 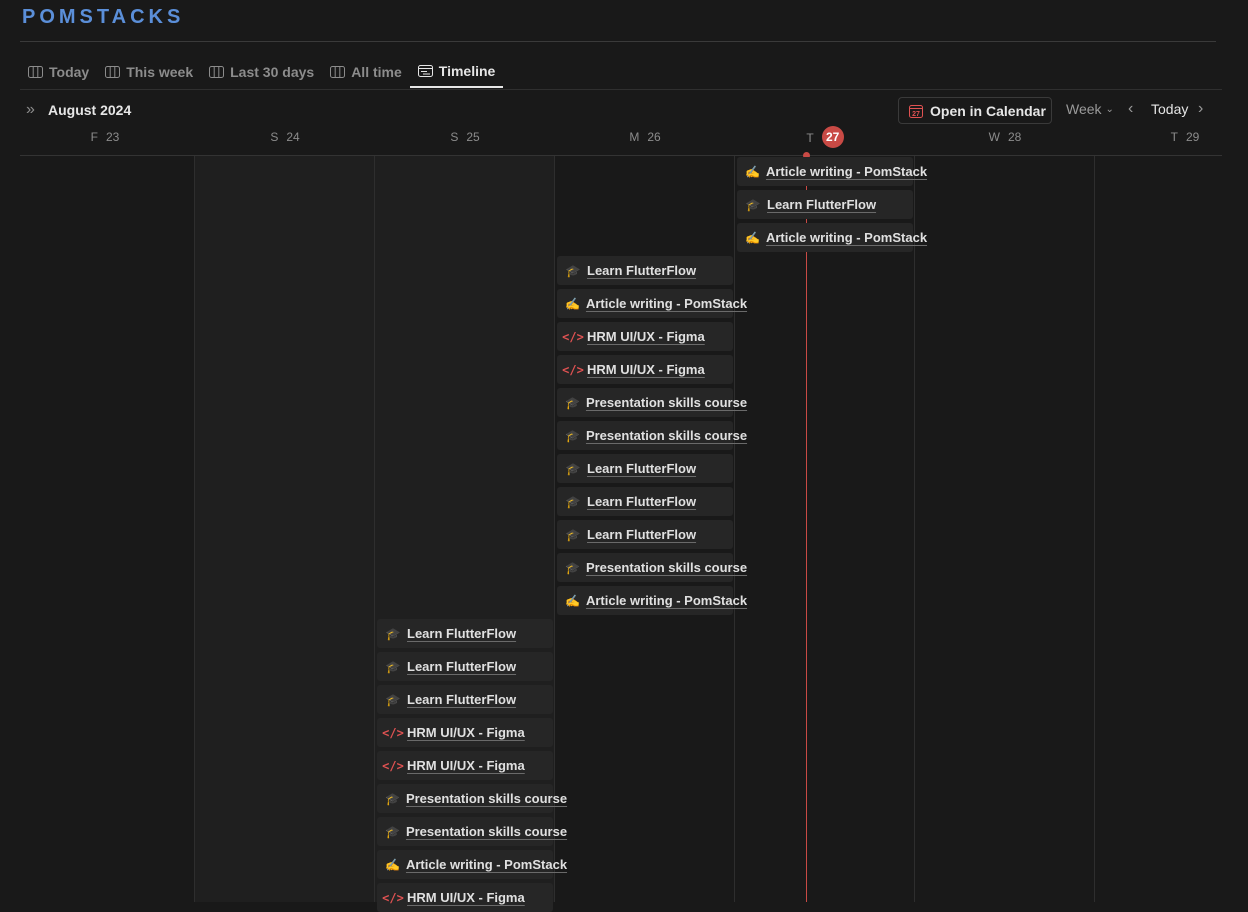 What do you see at coordinates (105, 137) in the screenshot?
I see `day-header-23: F 23` at bounding box center [105, 137].